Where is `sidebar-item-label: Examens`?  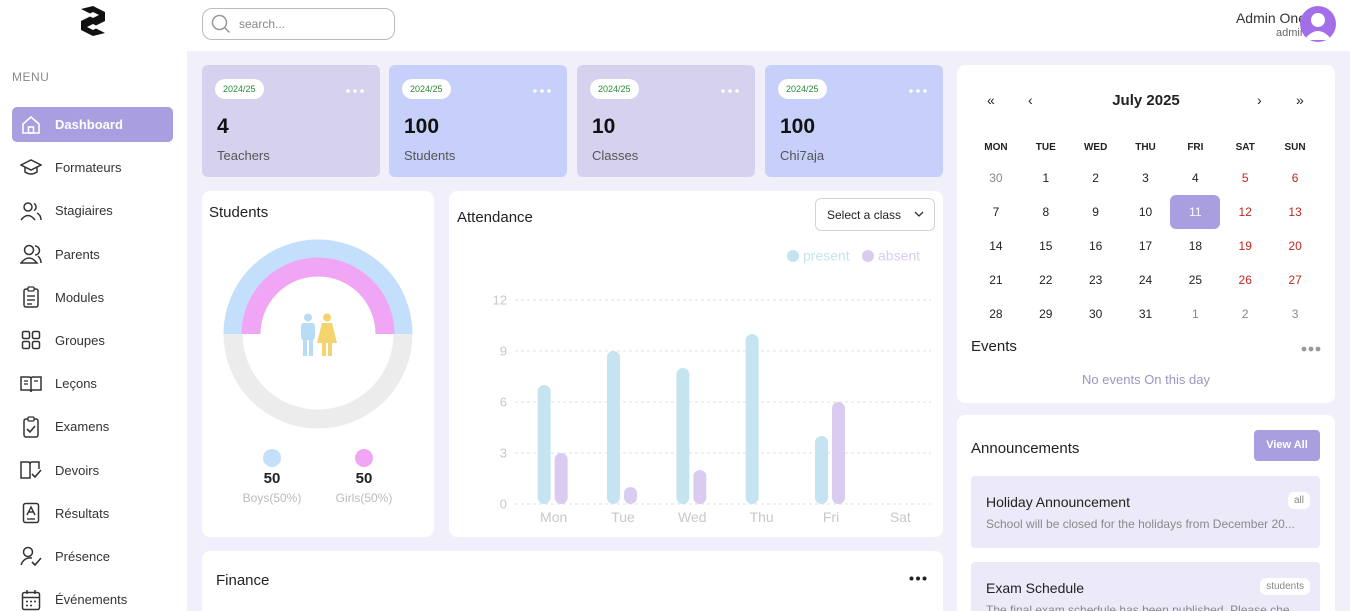
sidebar-item-label: Examens is located at coordinates (82, 427).